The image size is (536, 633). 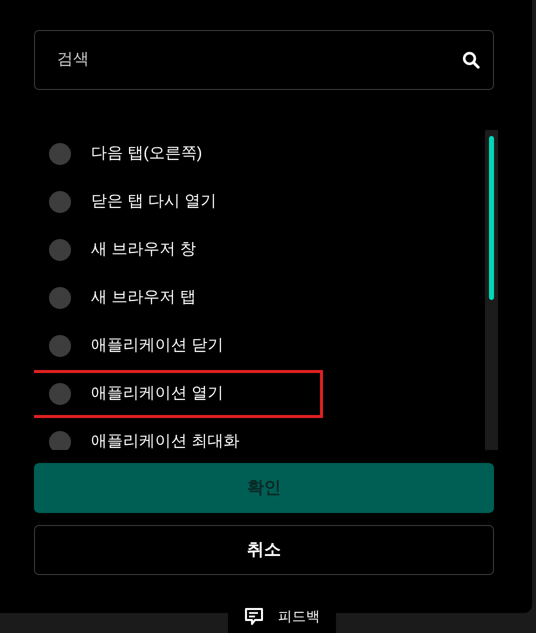 I want to click on scrollbar, so click(x=491, y=290).